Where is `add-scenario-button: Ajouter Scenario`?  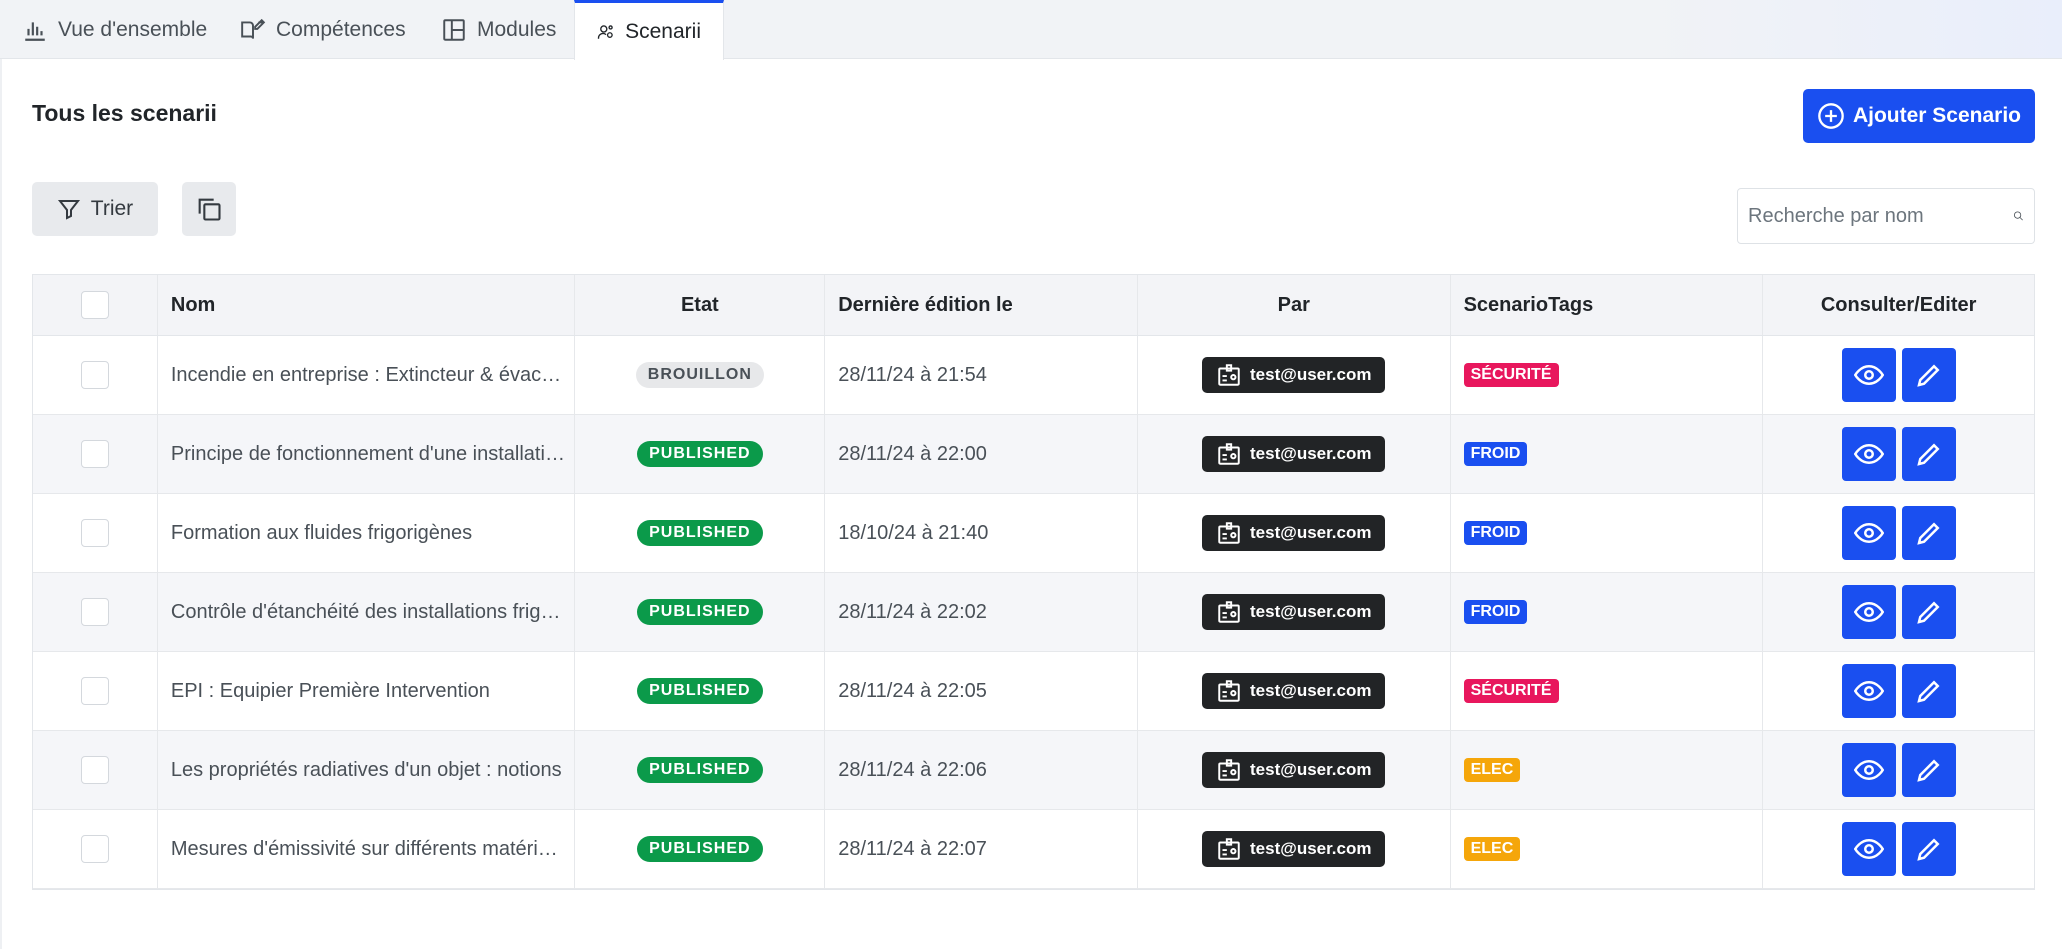 add-scenario-button: Ajouter Scenario is located at coordinates (1919, 116).